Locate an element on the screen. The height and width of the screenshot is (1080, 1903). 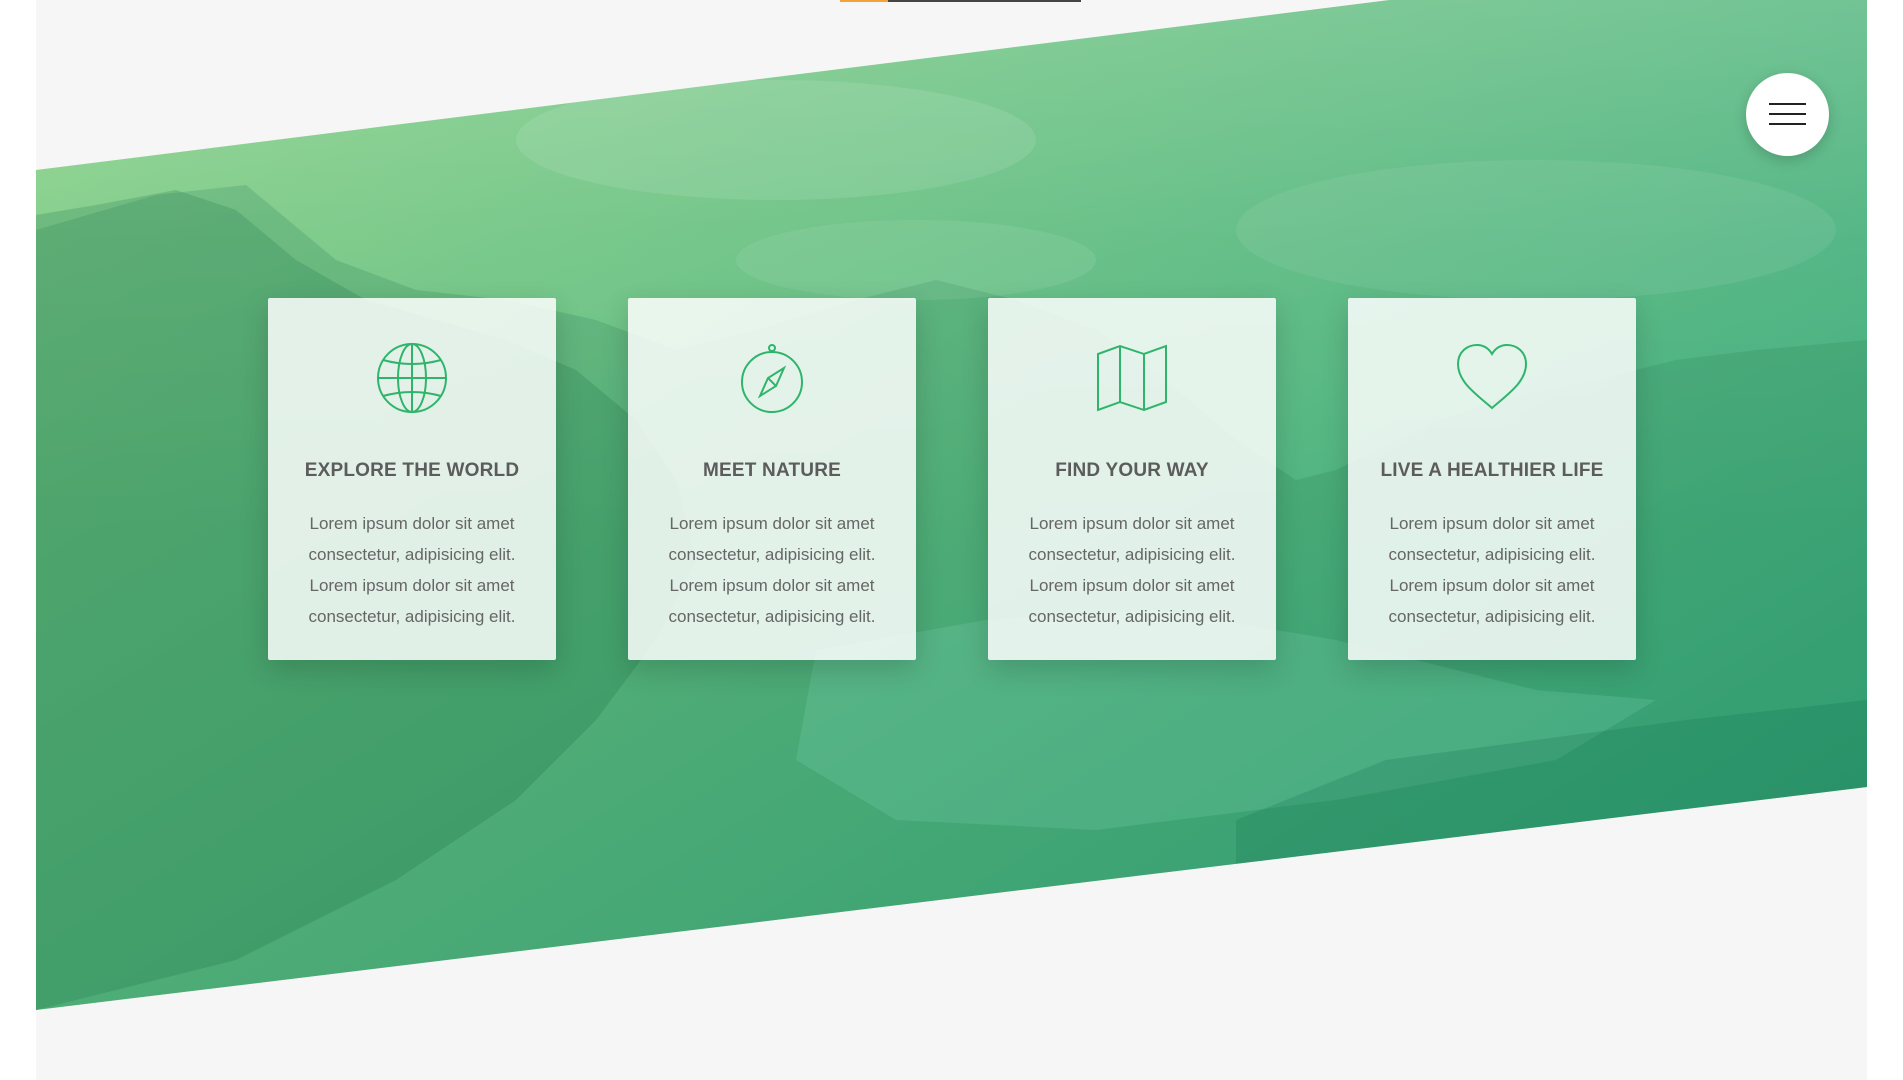
feature-title: FIND YOUR WAY is located at coordinates (1132, 470).